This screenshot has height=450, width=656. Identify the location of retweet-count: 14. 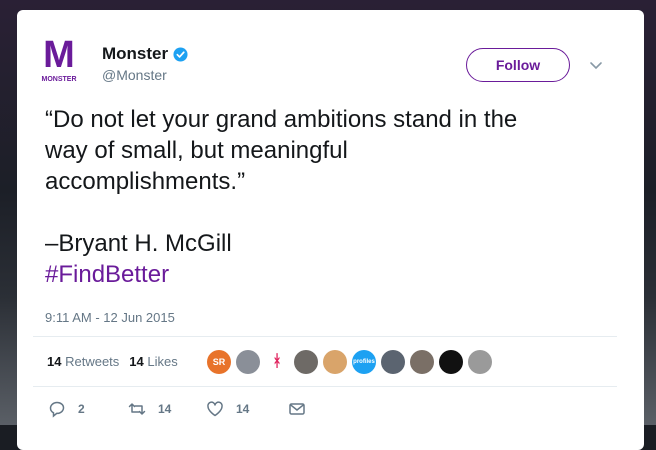
(165, 409).